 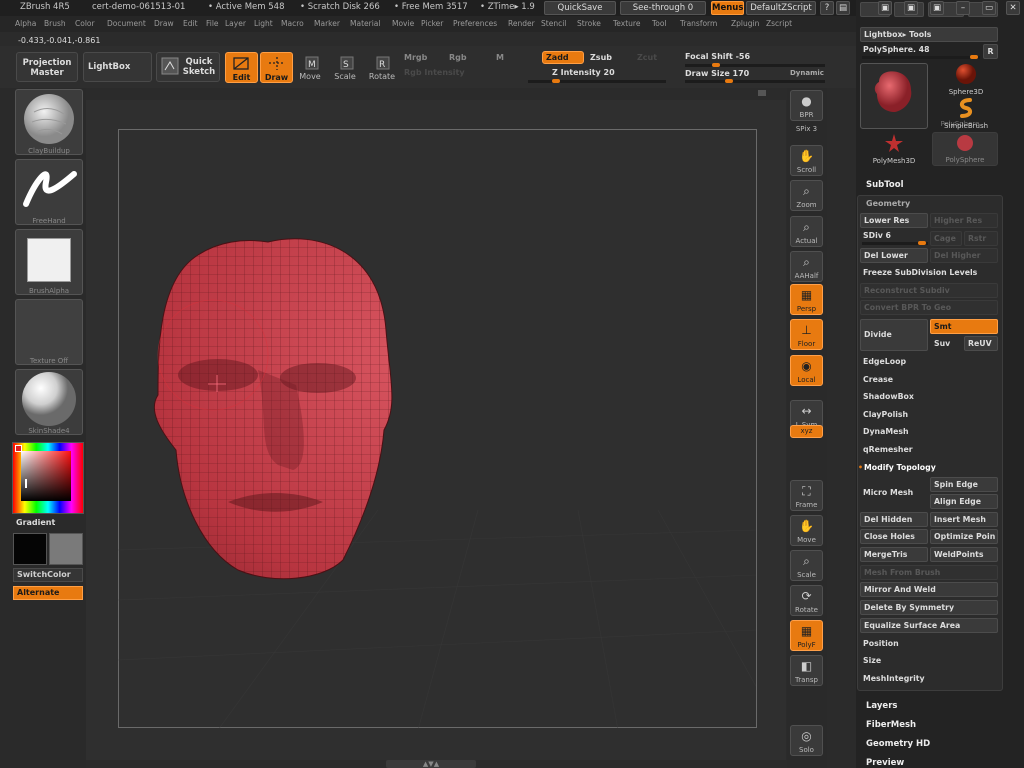 What do you see at coordinates (48, 593) in the screenshot?
I see `alternate-button: Alternate` at bounding box center [48, 593].